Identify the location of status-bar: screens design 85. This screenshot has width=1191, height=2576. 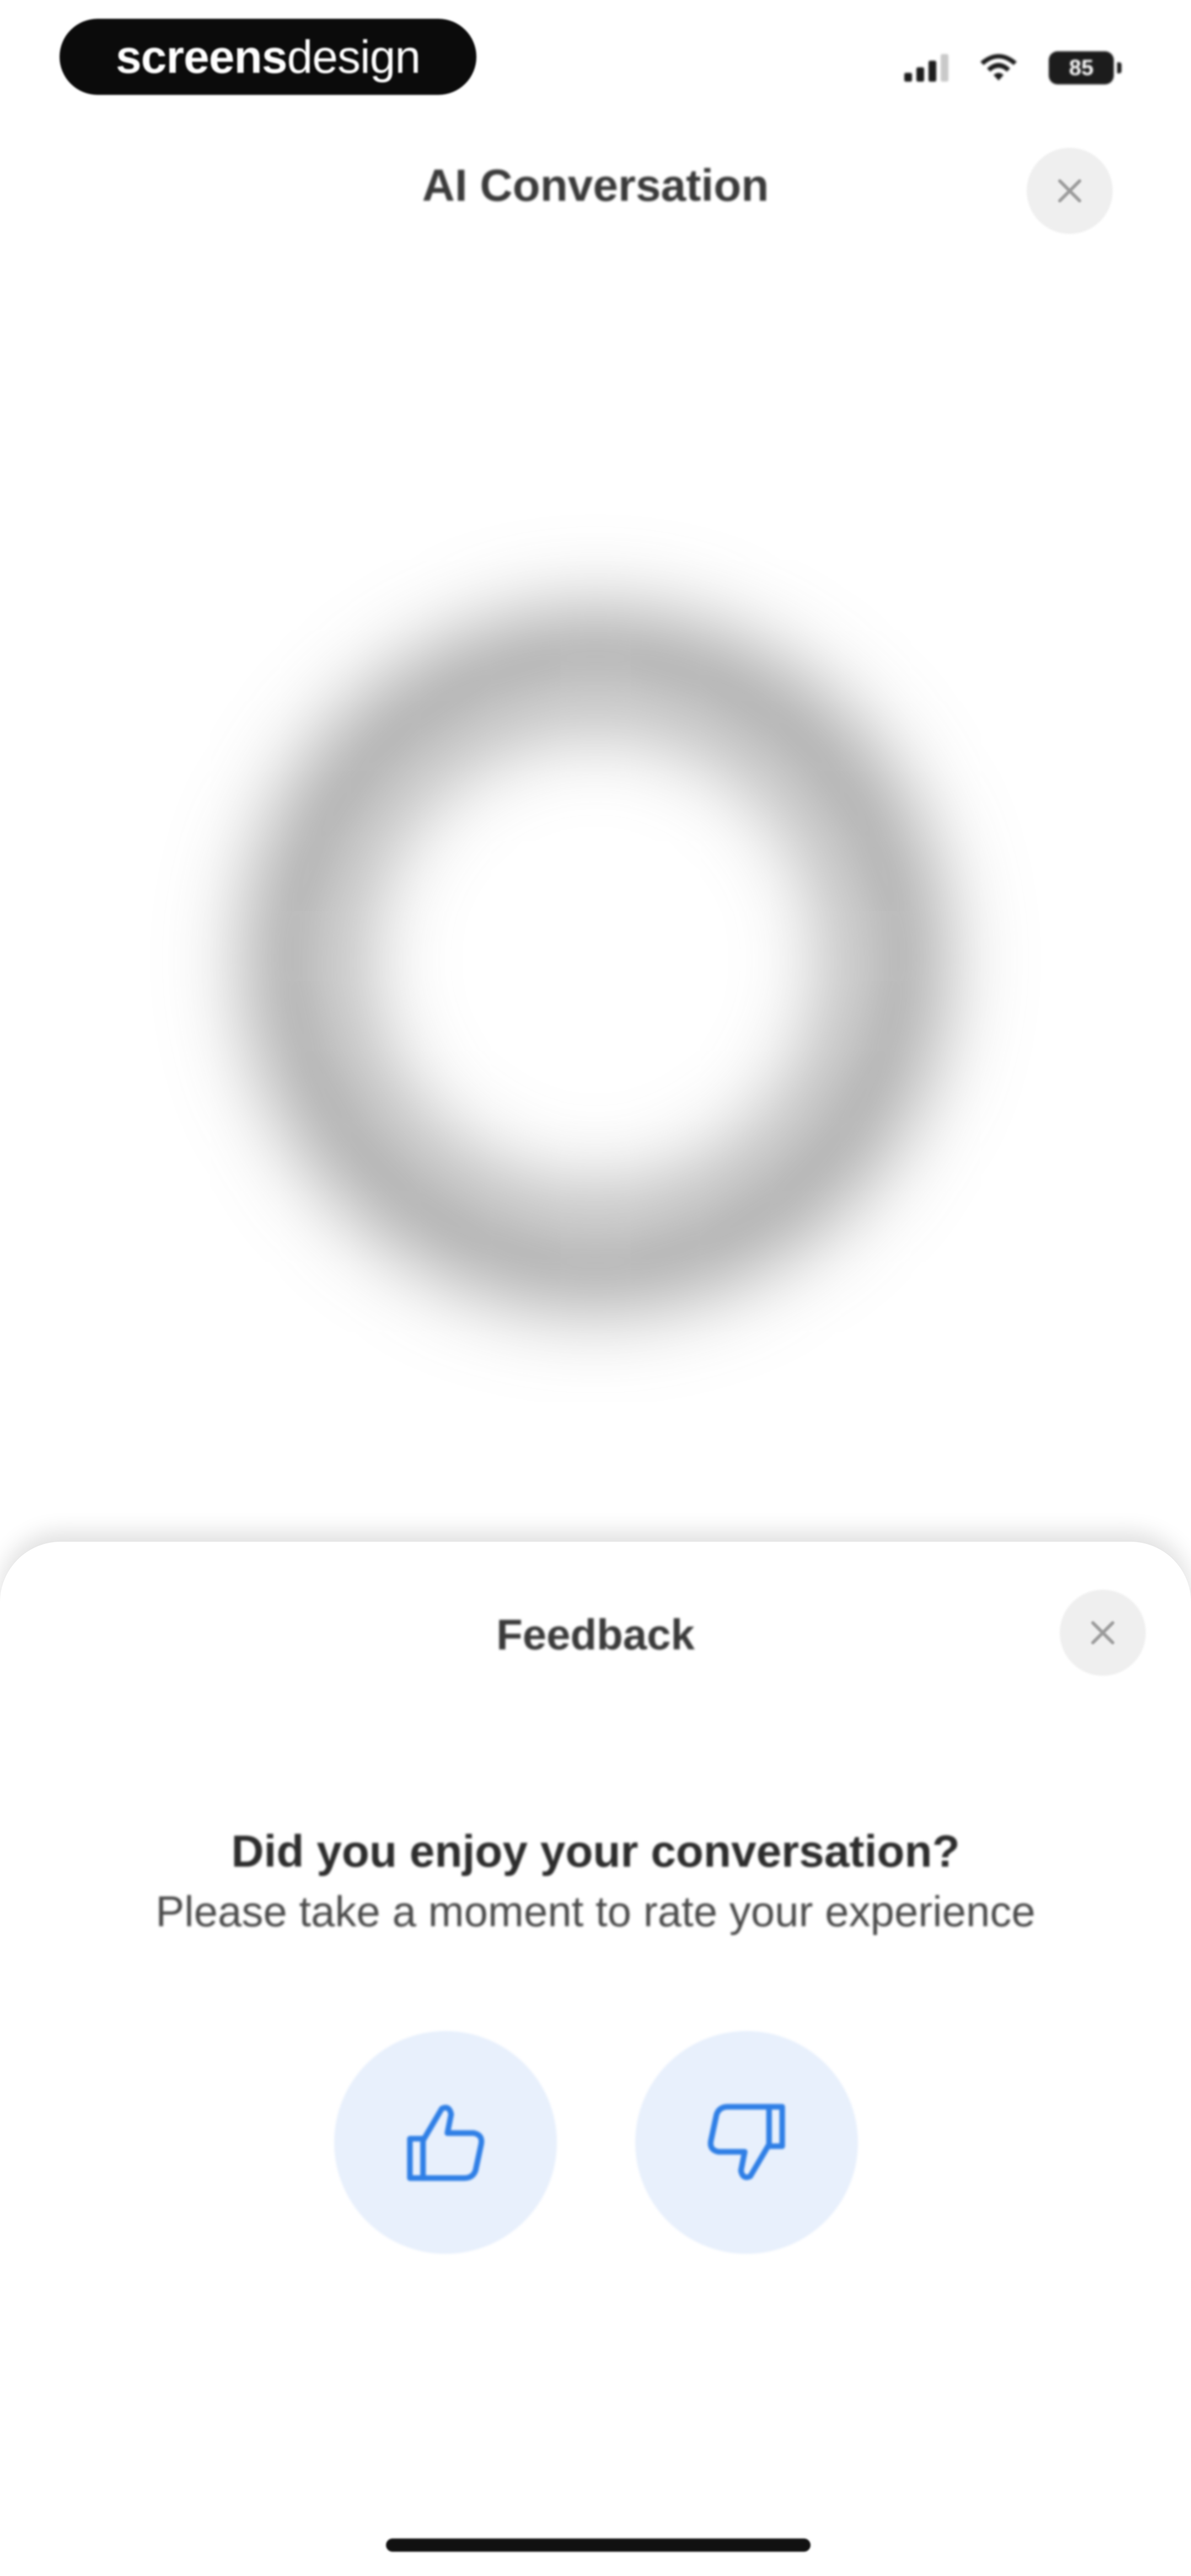
(595, 60).